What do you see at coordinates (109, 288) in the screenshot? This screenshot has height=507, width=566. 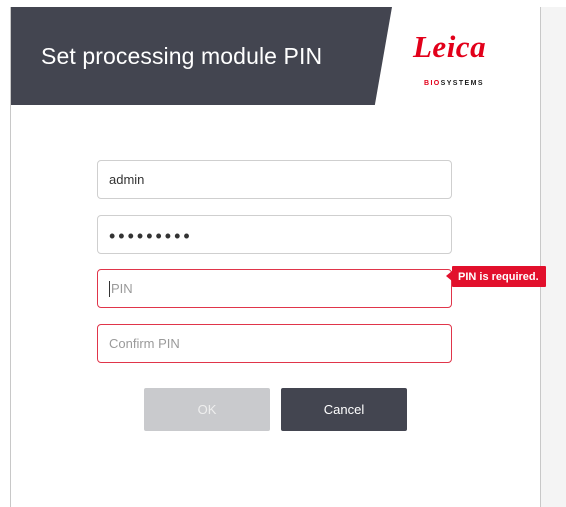 I see `text-caret` at bounding box center [109, 288].